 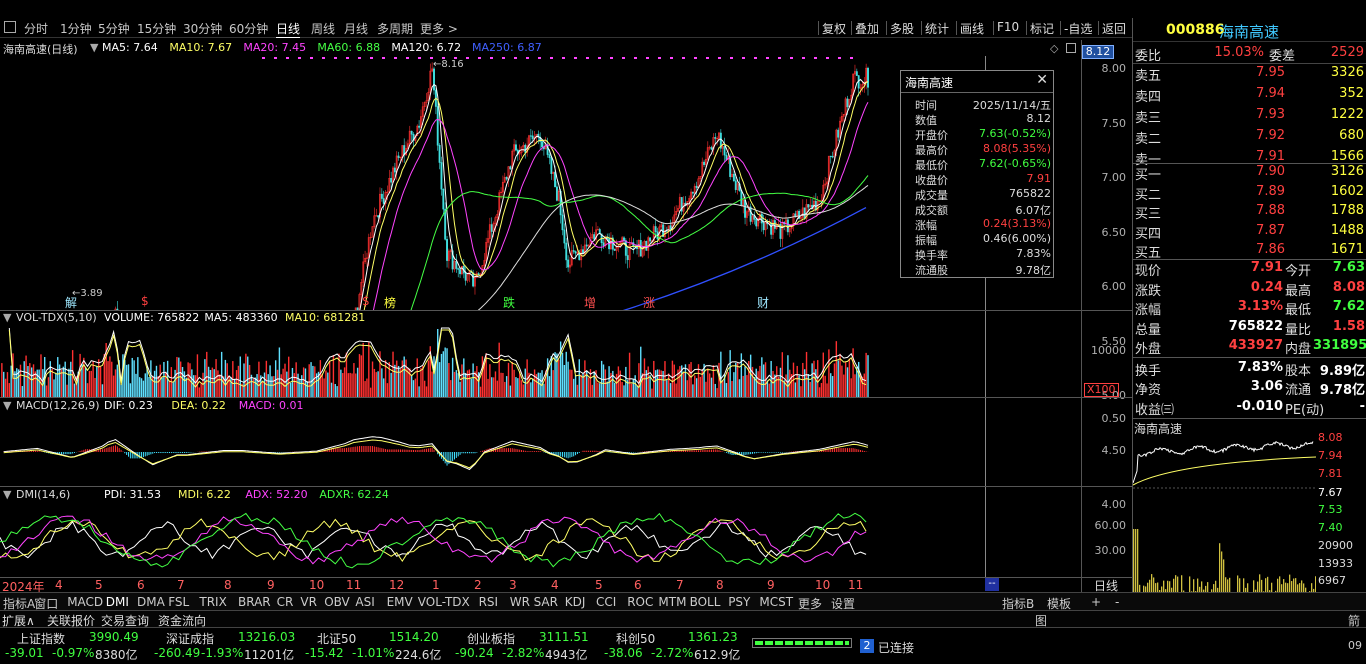 I want to click on index-name: 深证成指, so click(x=190, y=638).